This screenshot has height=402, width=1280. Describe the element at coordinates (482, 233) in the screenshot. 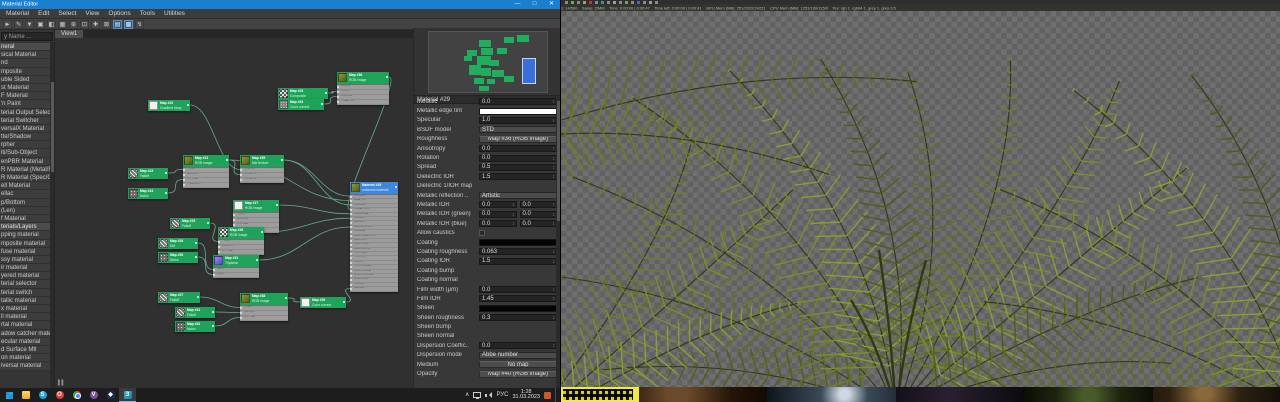

I see `checkbox` at that location.